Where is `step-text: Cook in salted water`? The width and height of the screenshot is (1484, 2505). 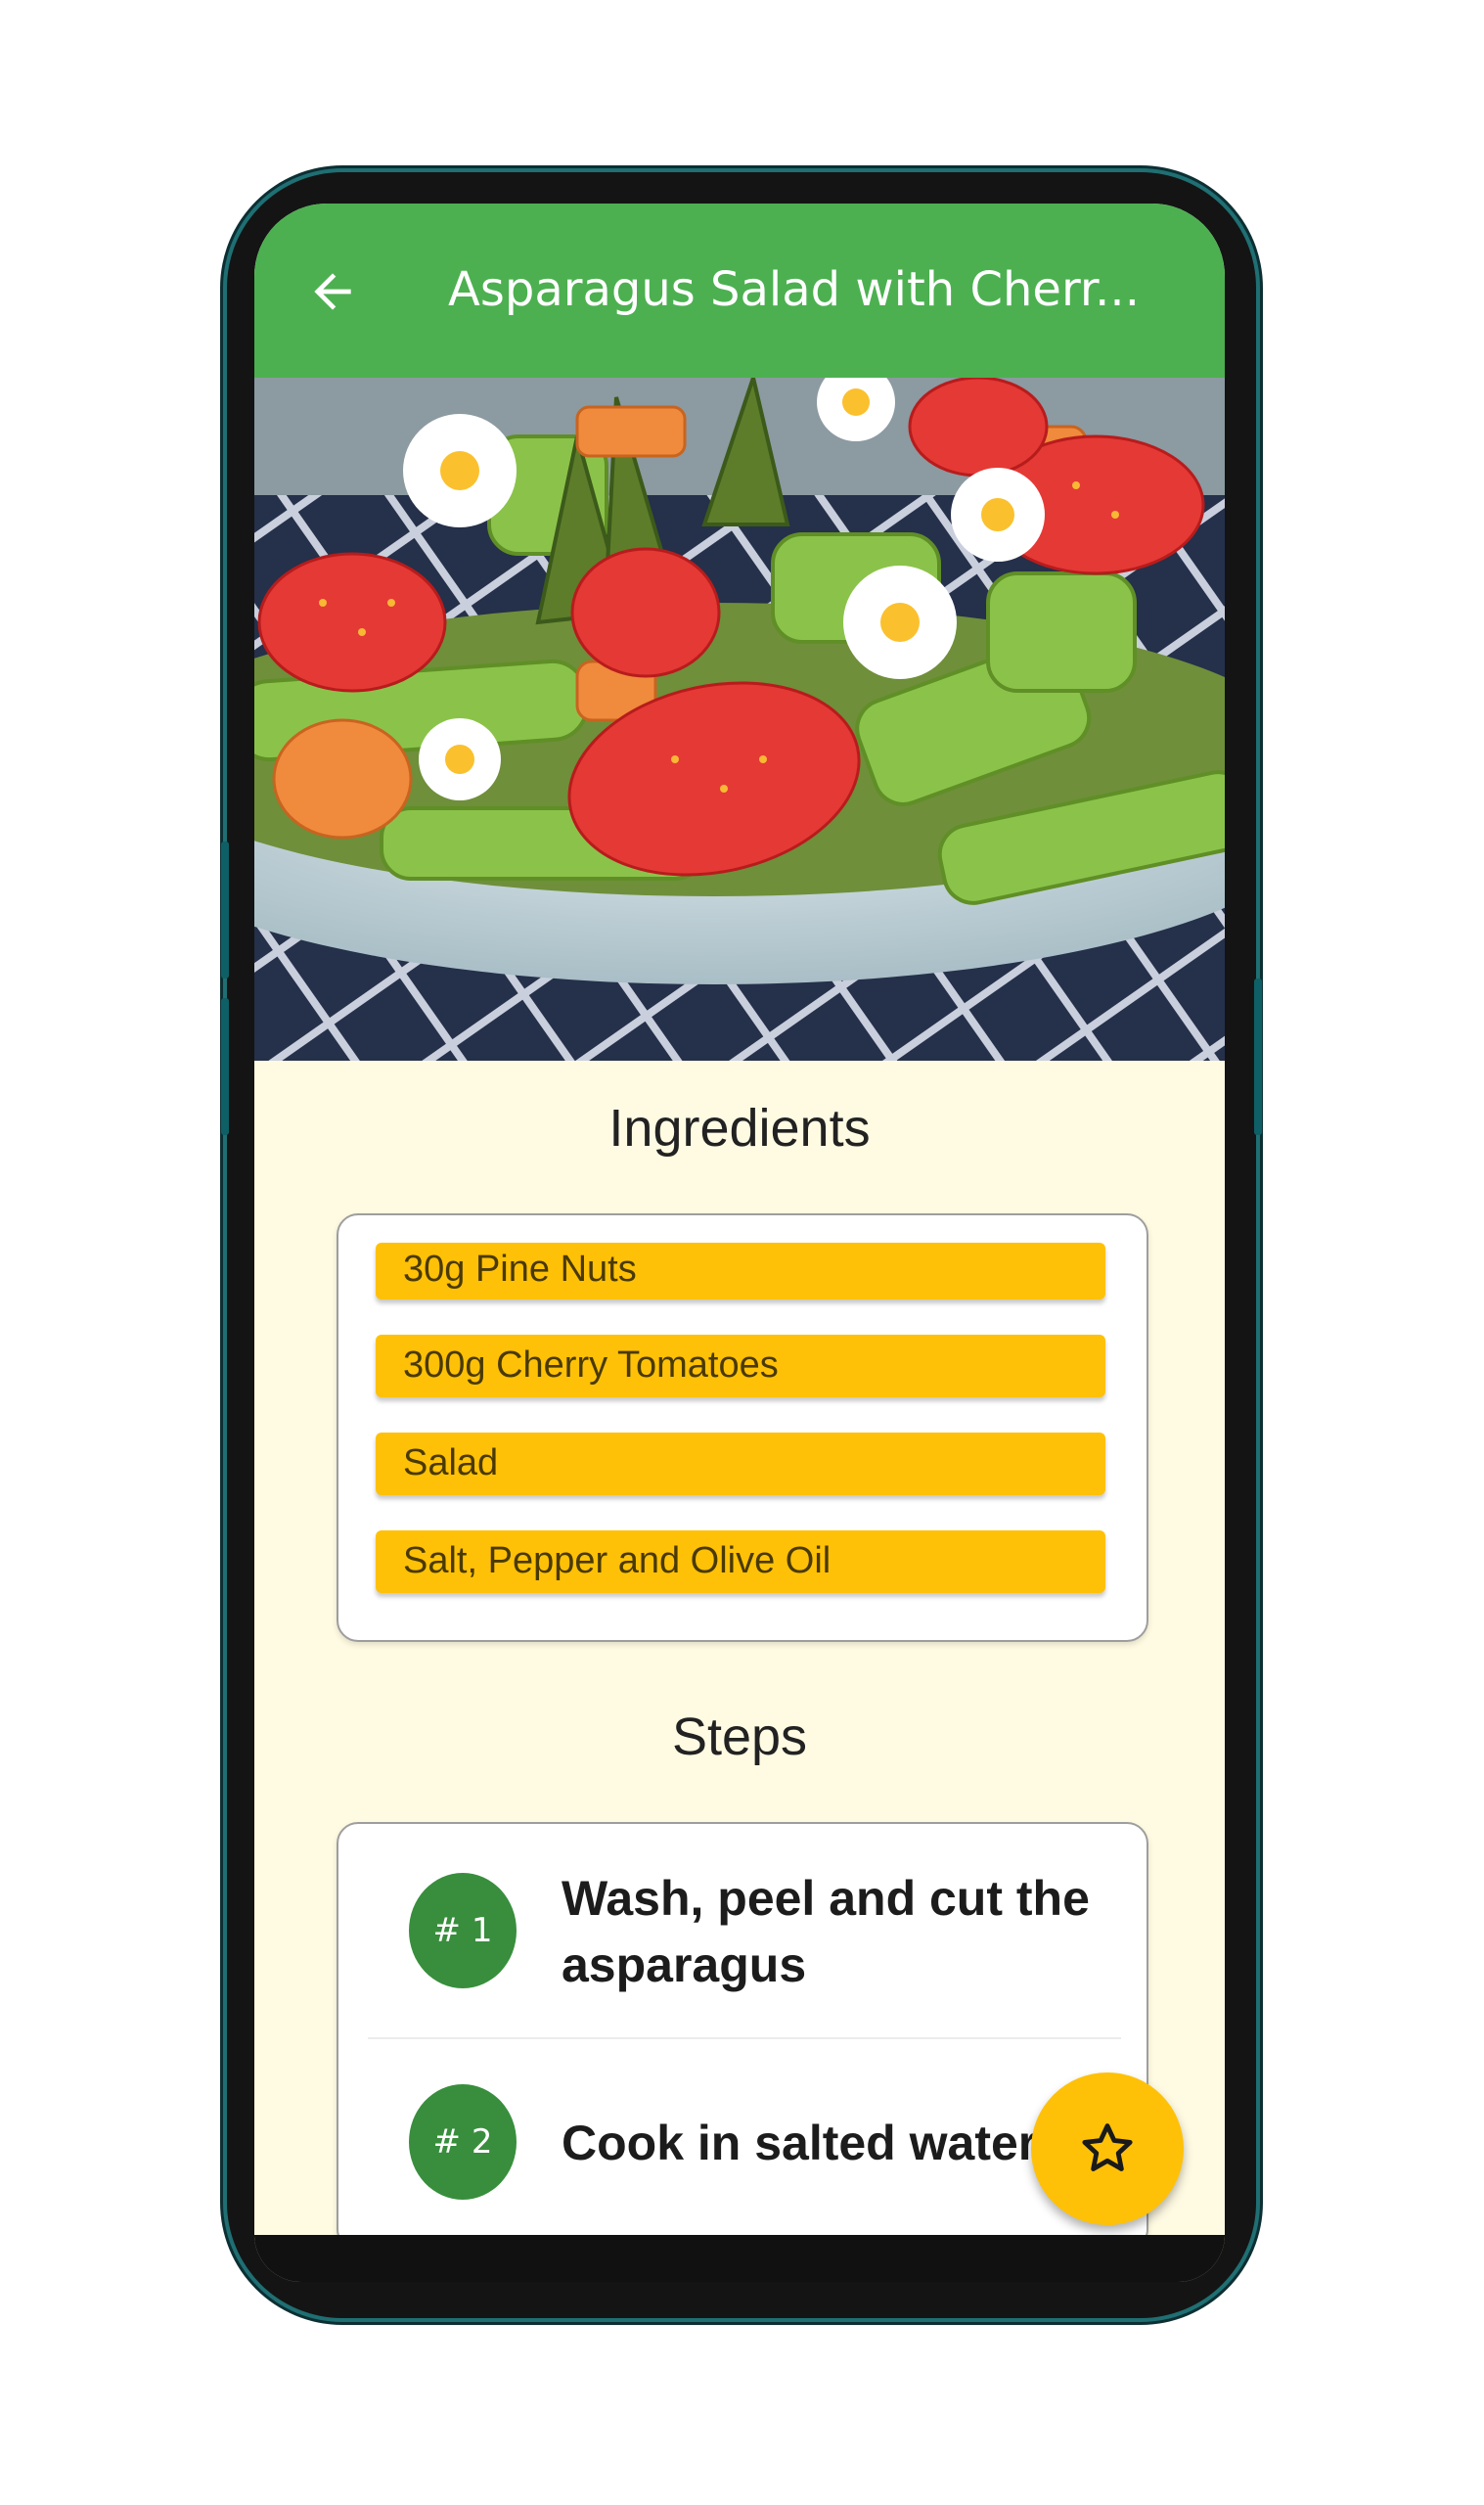
step-text: Cook in salted water is located at coordinates (800, 2143).